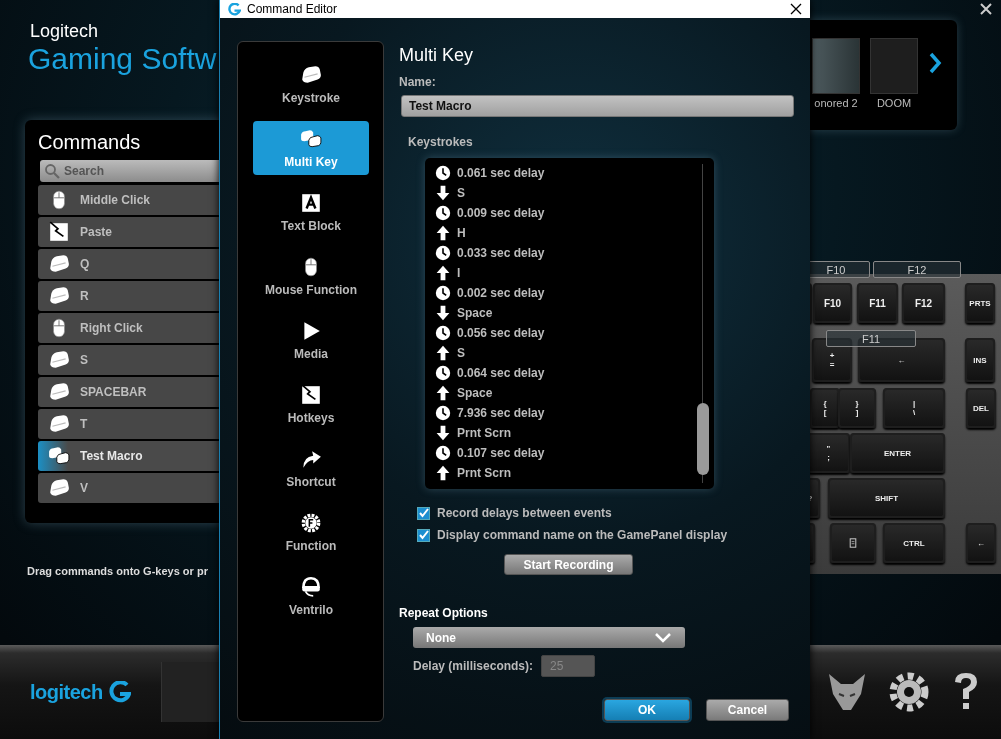 This screenshot has width=1001, height=739. Describe the element at coordinates (832, 303) in the screenshot. I see `keyboard-key: F10` at that location.